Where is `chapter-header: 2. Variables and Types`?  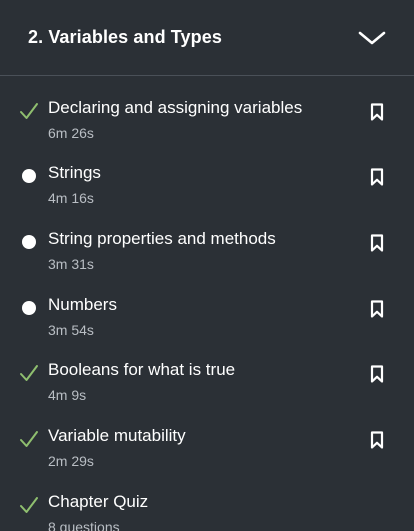 chapter-header: 2. Variables and Types is located at coordinates (207, 38).